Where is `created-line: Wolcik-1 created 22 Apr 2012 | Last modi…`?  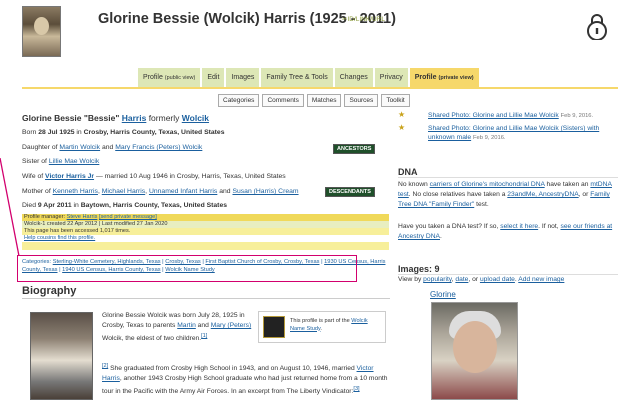 created-line: Wolcik-1 created 22 Apr 2012 | Last modi… is located at coordinates (205, 224).